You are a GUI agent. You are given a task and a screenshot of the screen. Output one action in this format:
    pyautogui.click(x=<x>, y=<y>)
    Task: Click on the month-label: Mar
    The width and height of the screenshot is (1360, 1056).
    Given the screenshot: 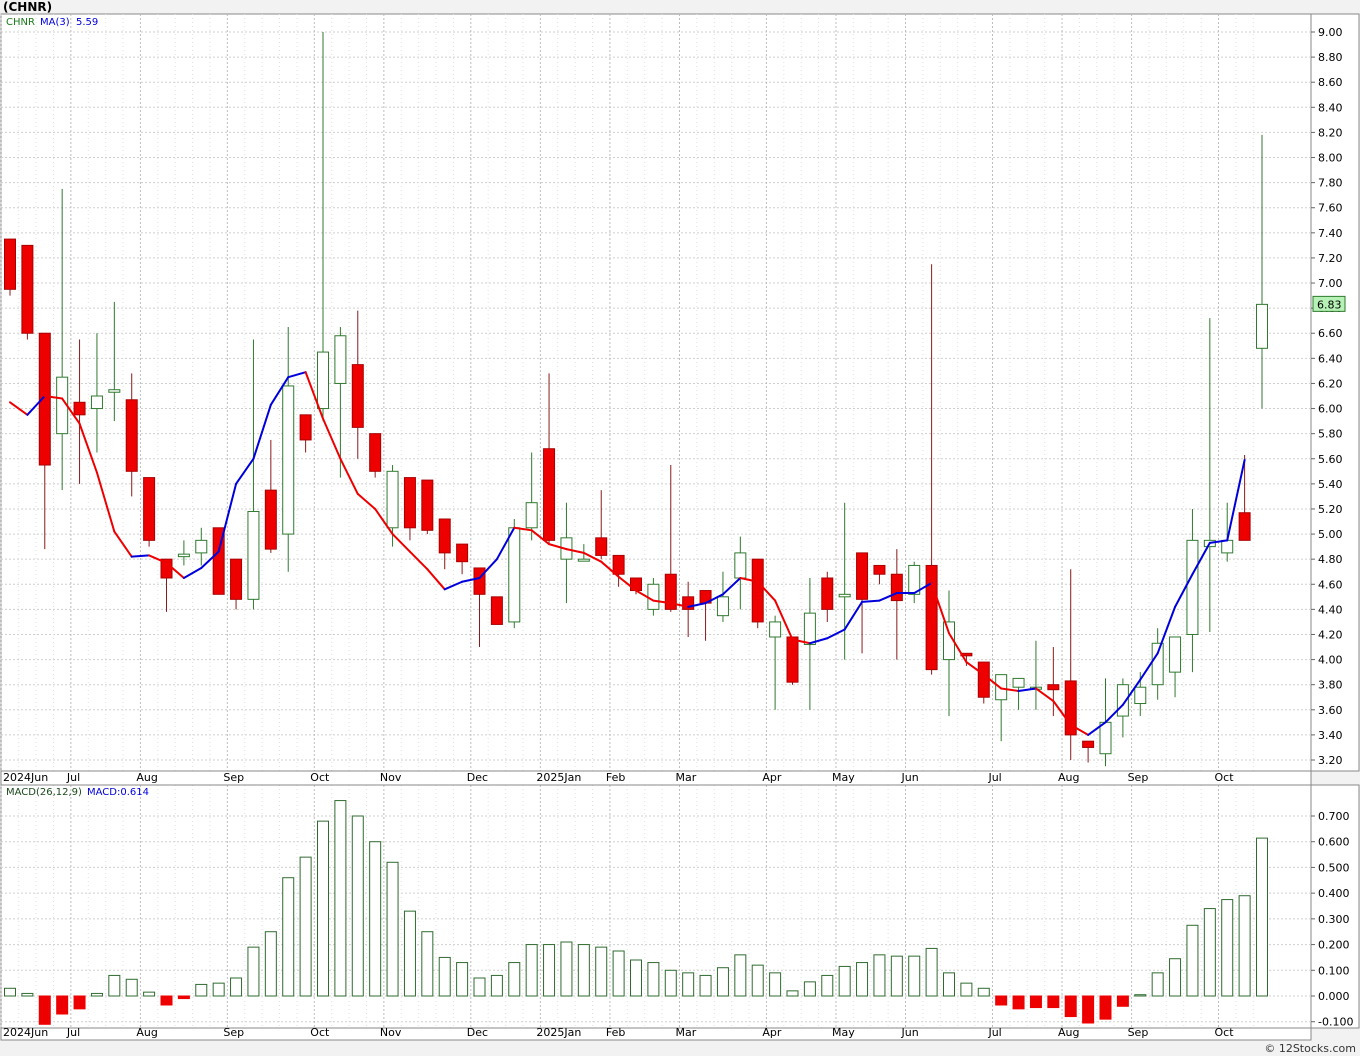 What is the action you would take?
    pyautogui.click(x=685, y=777)
    